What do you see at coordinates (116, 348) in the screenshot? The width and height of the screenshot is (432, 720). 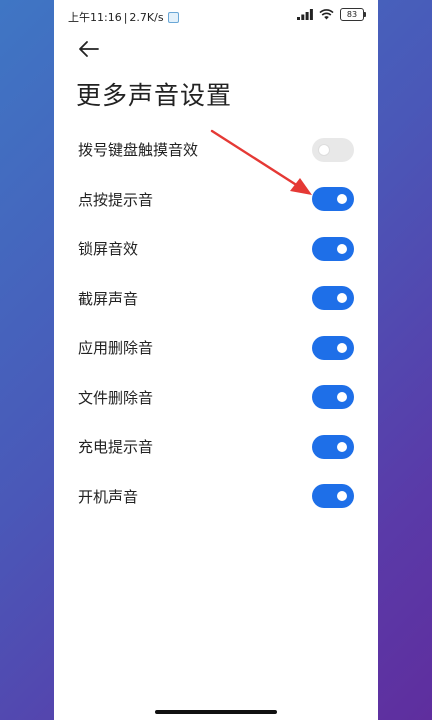 I see `setting-label: 应用删除音` at bounding box center [116, 348].